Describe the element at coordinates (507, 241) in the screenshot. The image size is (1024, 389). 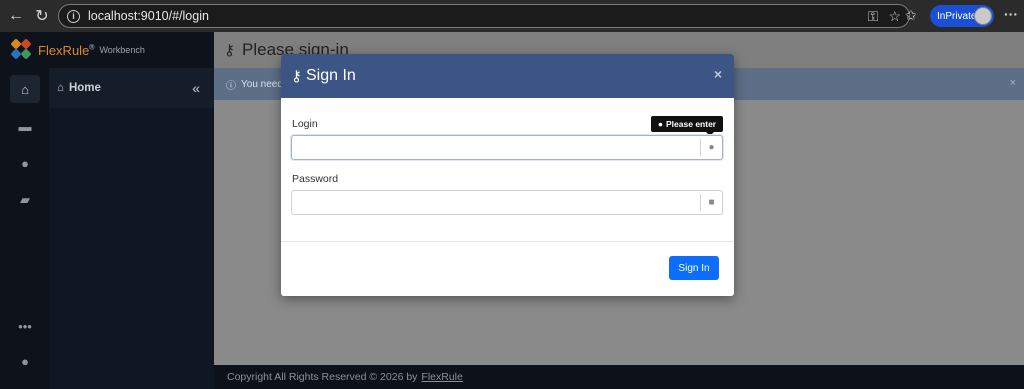
I see `modal-divider` at that location.